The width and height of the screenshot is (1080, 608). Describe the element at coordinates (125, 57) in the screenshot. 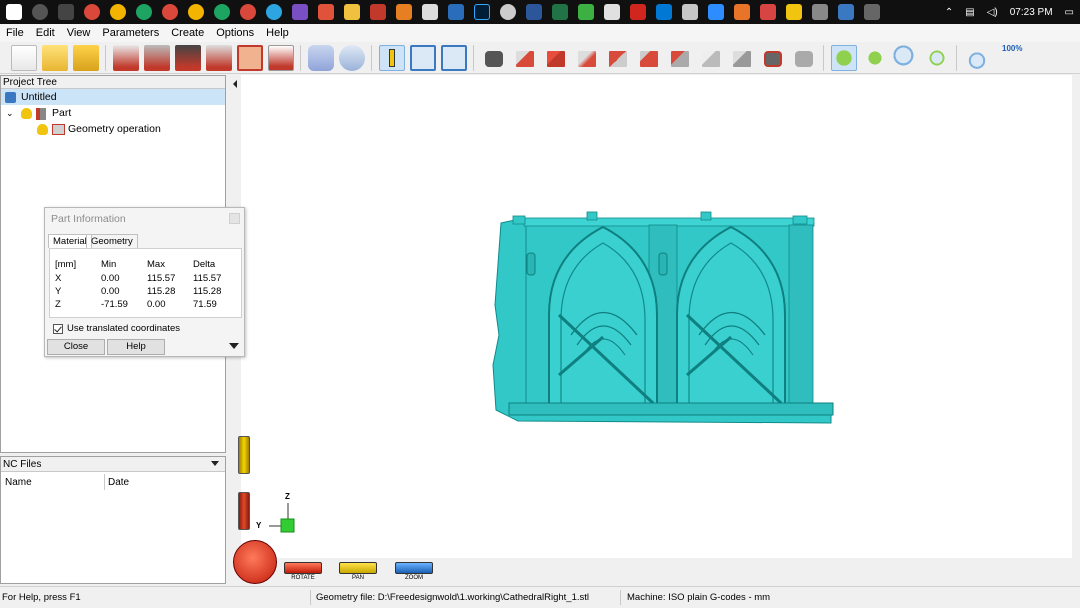

I see `operation-icon` at that location.